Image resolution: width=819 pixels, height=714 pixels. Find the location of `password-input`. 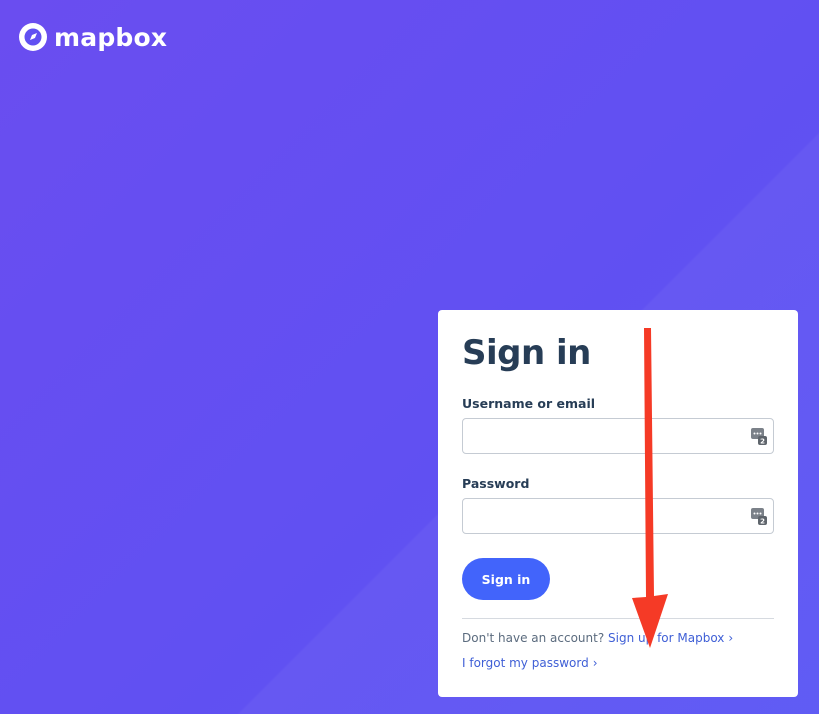

password-input is located at coordinates (611, 516).